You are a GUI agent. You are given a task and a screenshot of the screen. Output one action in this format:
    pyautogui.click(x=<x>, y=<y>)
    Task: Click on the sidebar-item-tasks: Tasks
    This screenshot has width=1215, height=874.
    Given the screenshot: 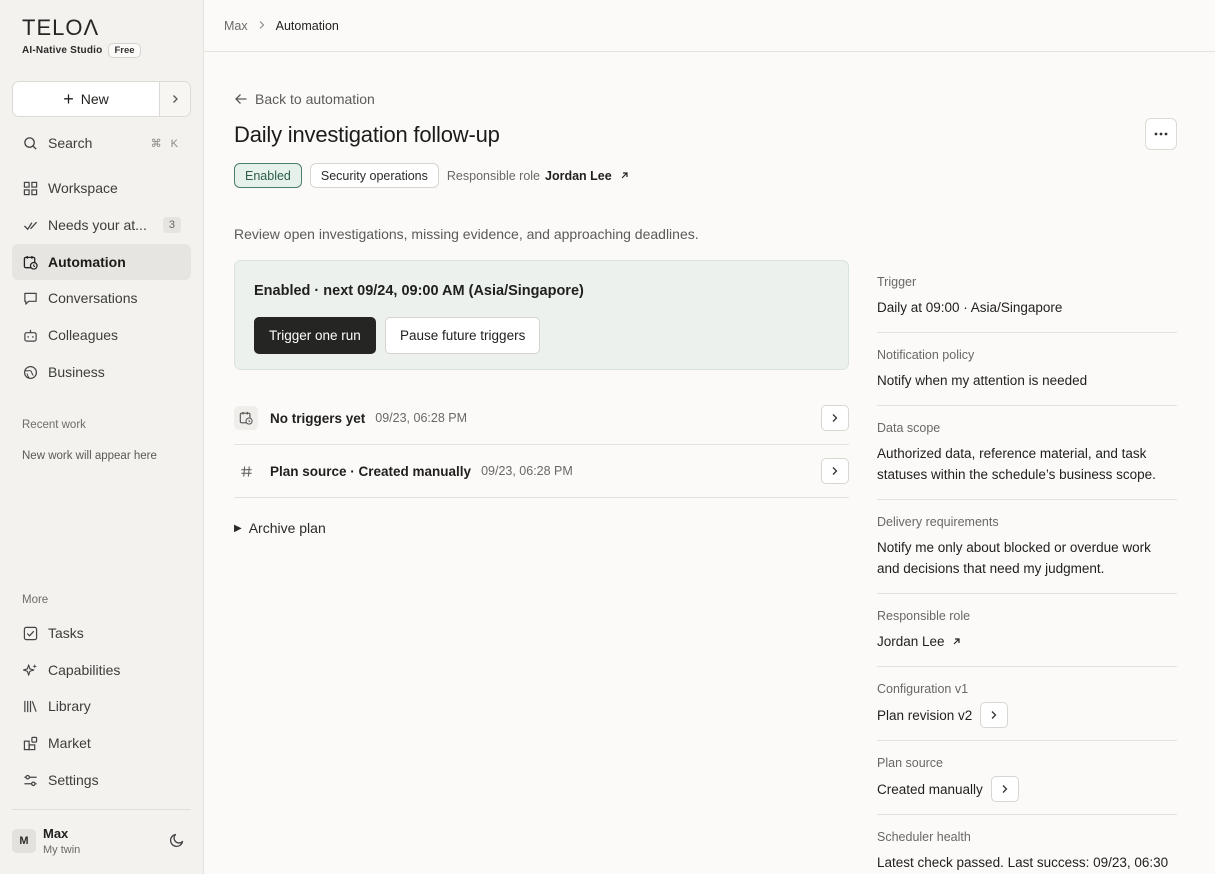 What is the action you would take?
    pyautogui.click(x=101, y=633)
    